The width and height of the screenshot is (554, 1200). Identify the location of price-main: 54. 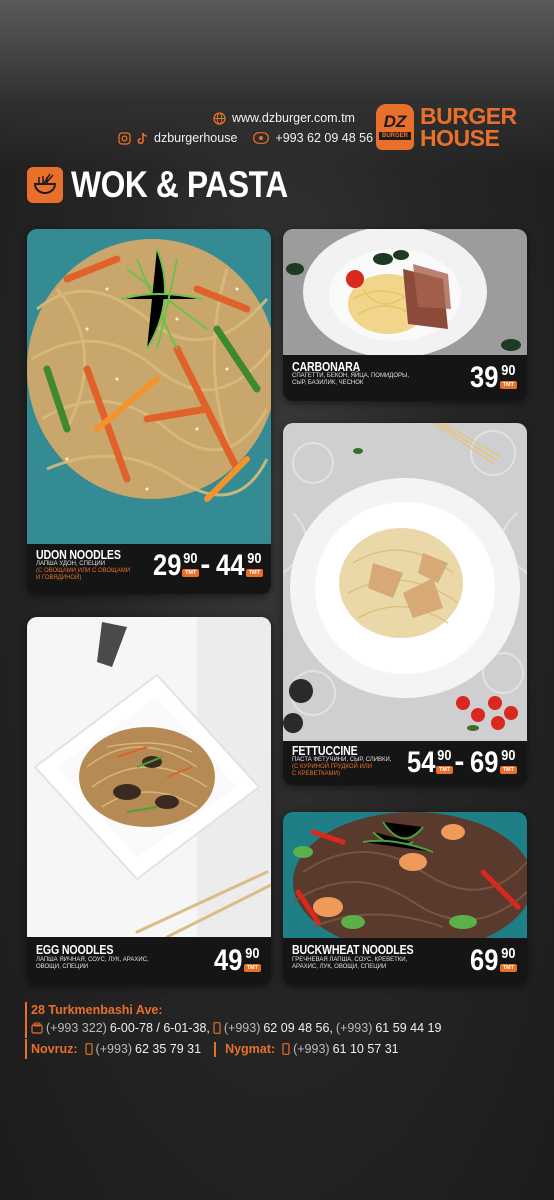
(420, 762).